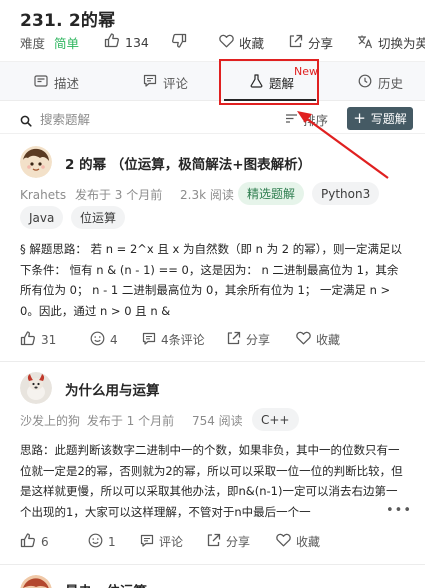 This screenshot has height=588, width=425. I want to click on document-icon, so click(41, 82).